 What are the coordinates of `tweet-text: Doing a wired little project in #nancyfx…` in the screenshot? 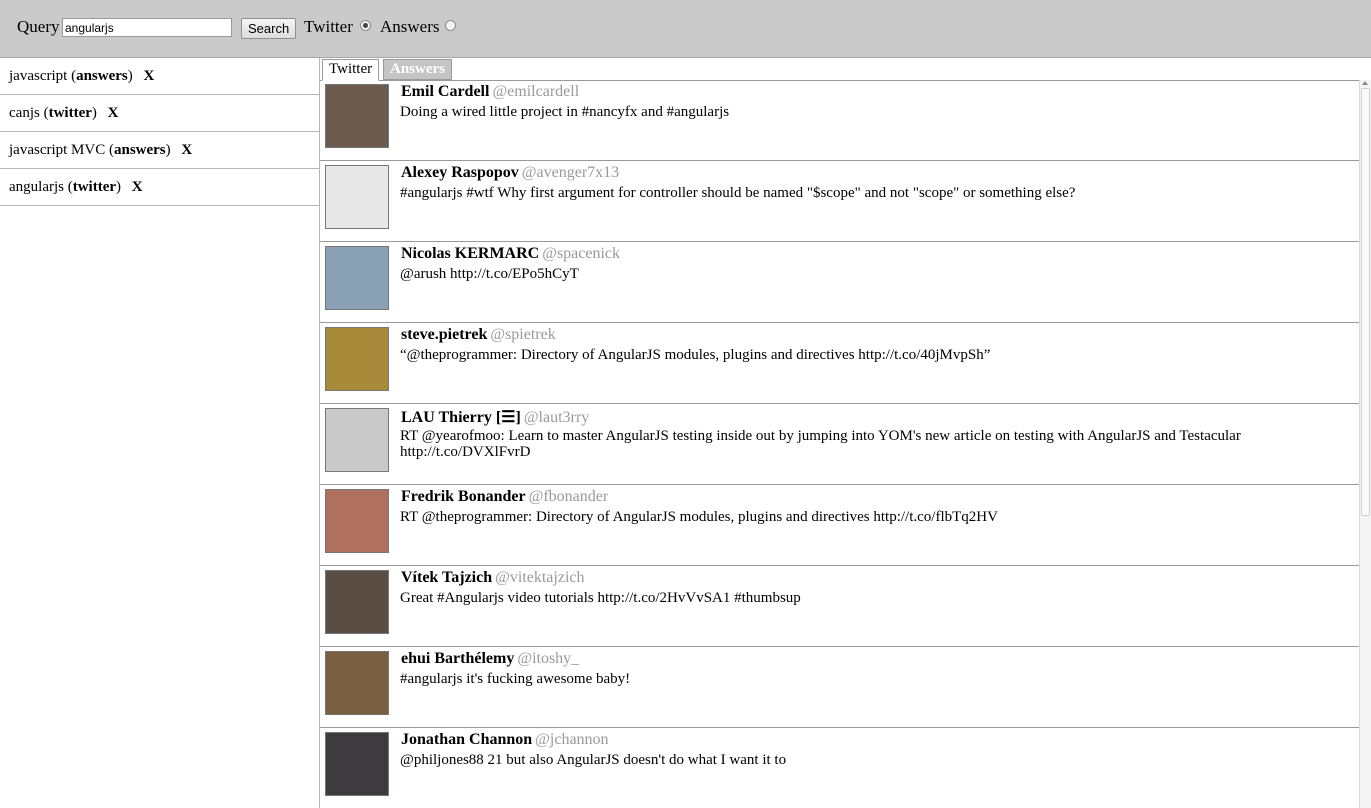 It's located at (565, 112).